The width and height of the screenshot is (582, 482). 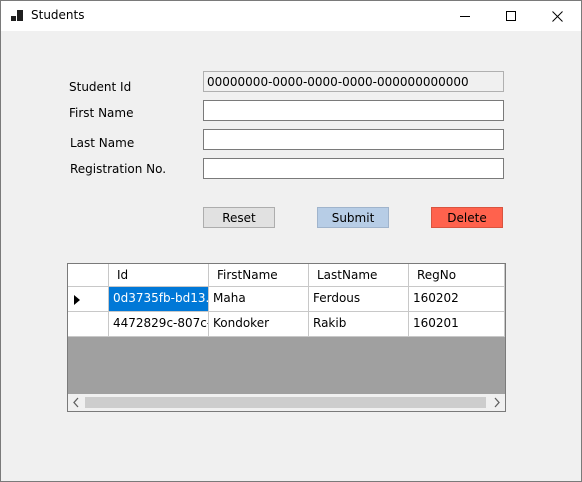 What do you see at coordinates (359, 324) in the screenshot?
I see `cell-lastname: Rakib` at bounding box center [359, 324].